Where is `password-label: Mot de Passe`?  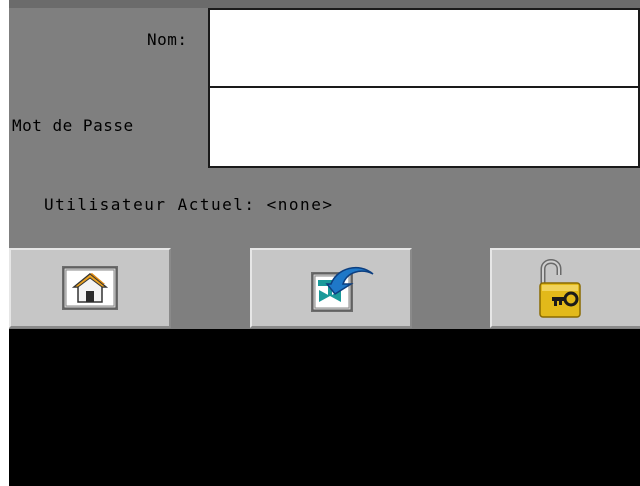
password-label: Mot de Passe is located at coordinates (73, 125).